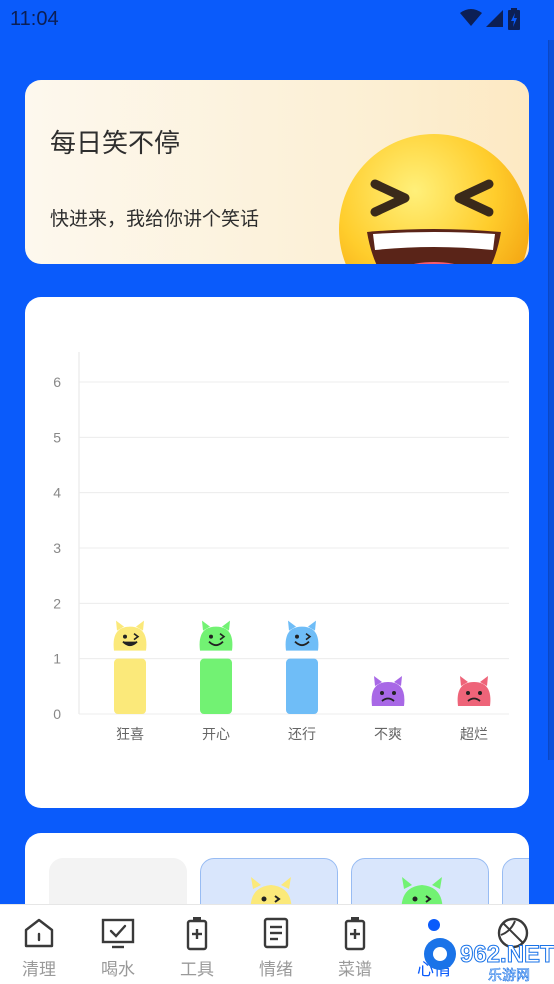 This screenshot has width=554, height=984. I want to click on nav-item-water: 喝水, so click(118, 944).